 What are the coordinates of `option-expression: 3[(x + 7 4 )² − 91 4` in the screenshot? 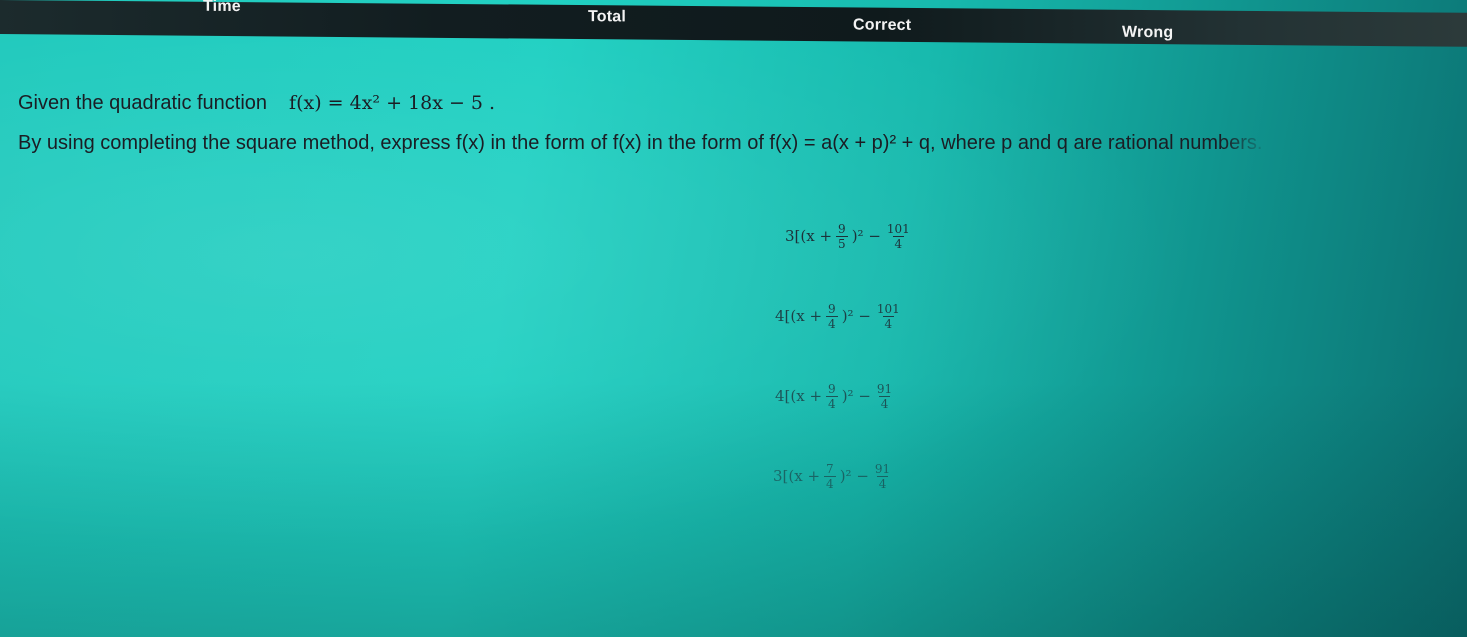 It's located at (834, 476).